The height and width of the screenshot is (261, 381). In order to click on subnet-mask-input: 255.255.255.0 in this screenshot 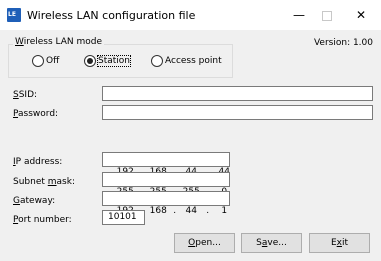, I will do `click(166, 184)`.